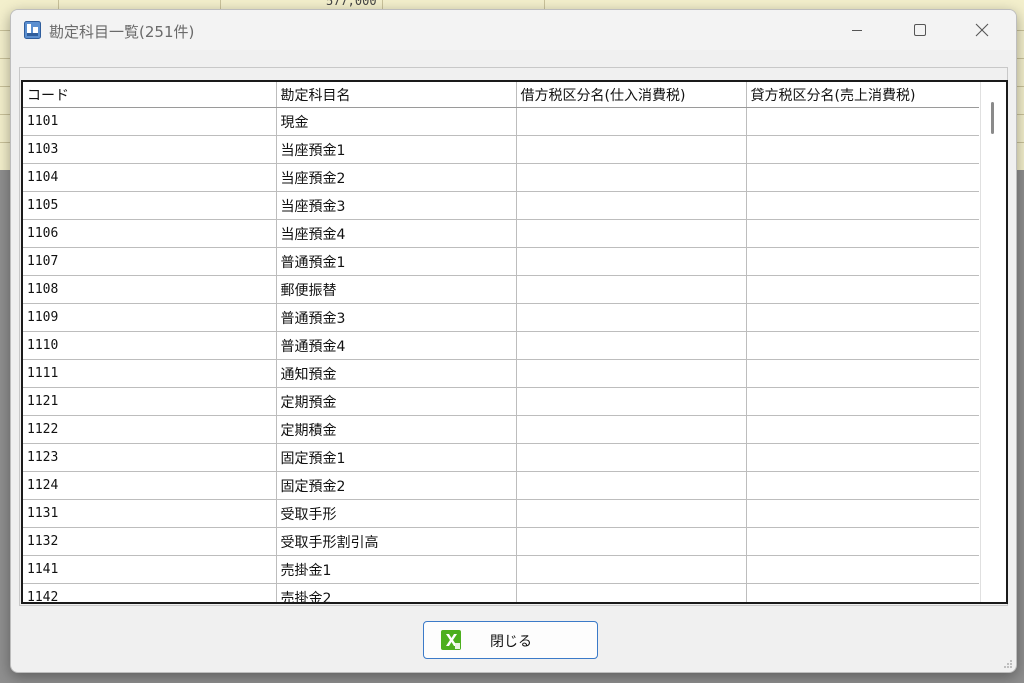 The width and height of the screenshot is (1024, 683). I want to click on table-row: 1121 定期預金, so click(501, 401).